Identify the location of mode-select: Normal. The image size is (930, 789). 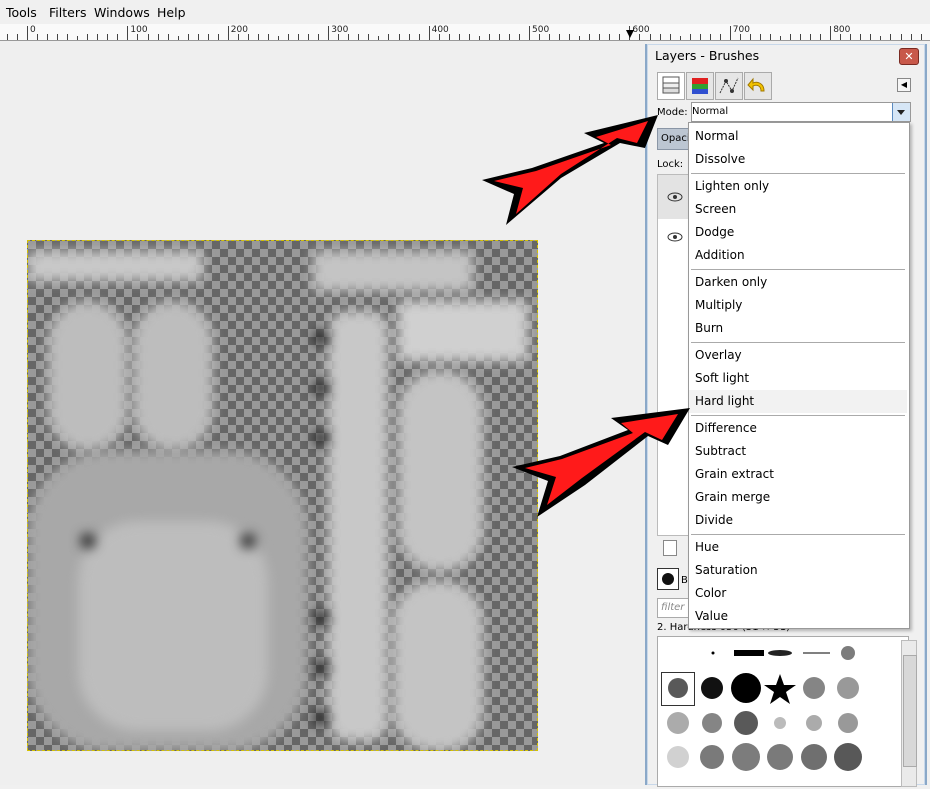
(801, 112).